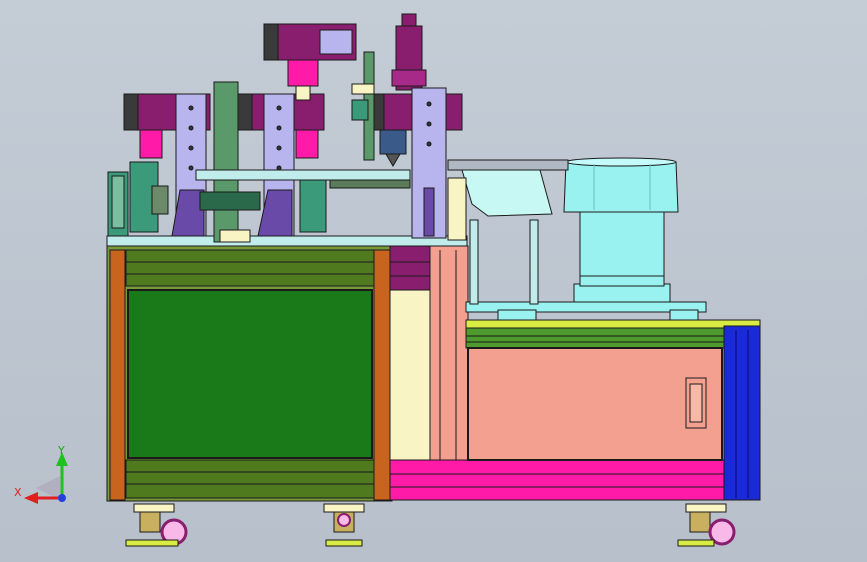 The width and height of the screenshot is (867, 562). Describe the element at coordinates (410, 375) in the screenshot. I see `cream-panel` at that location.